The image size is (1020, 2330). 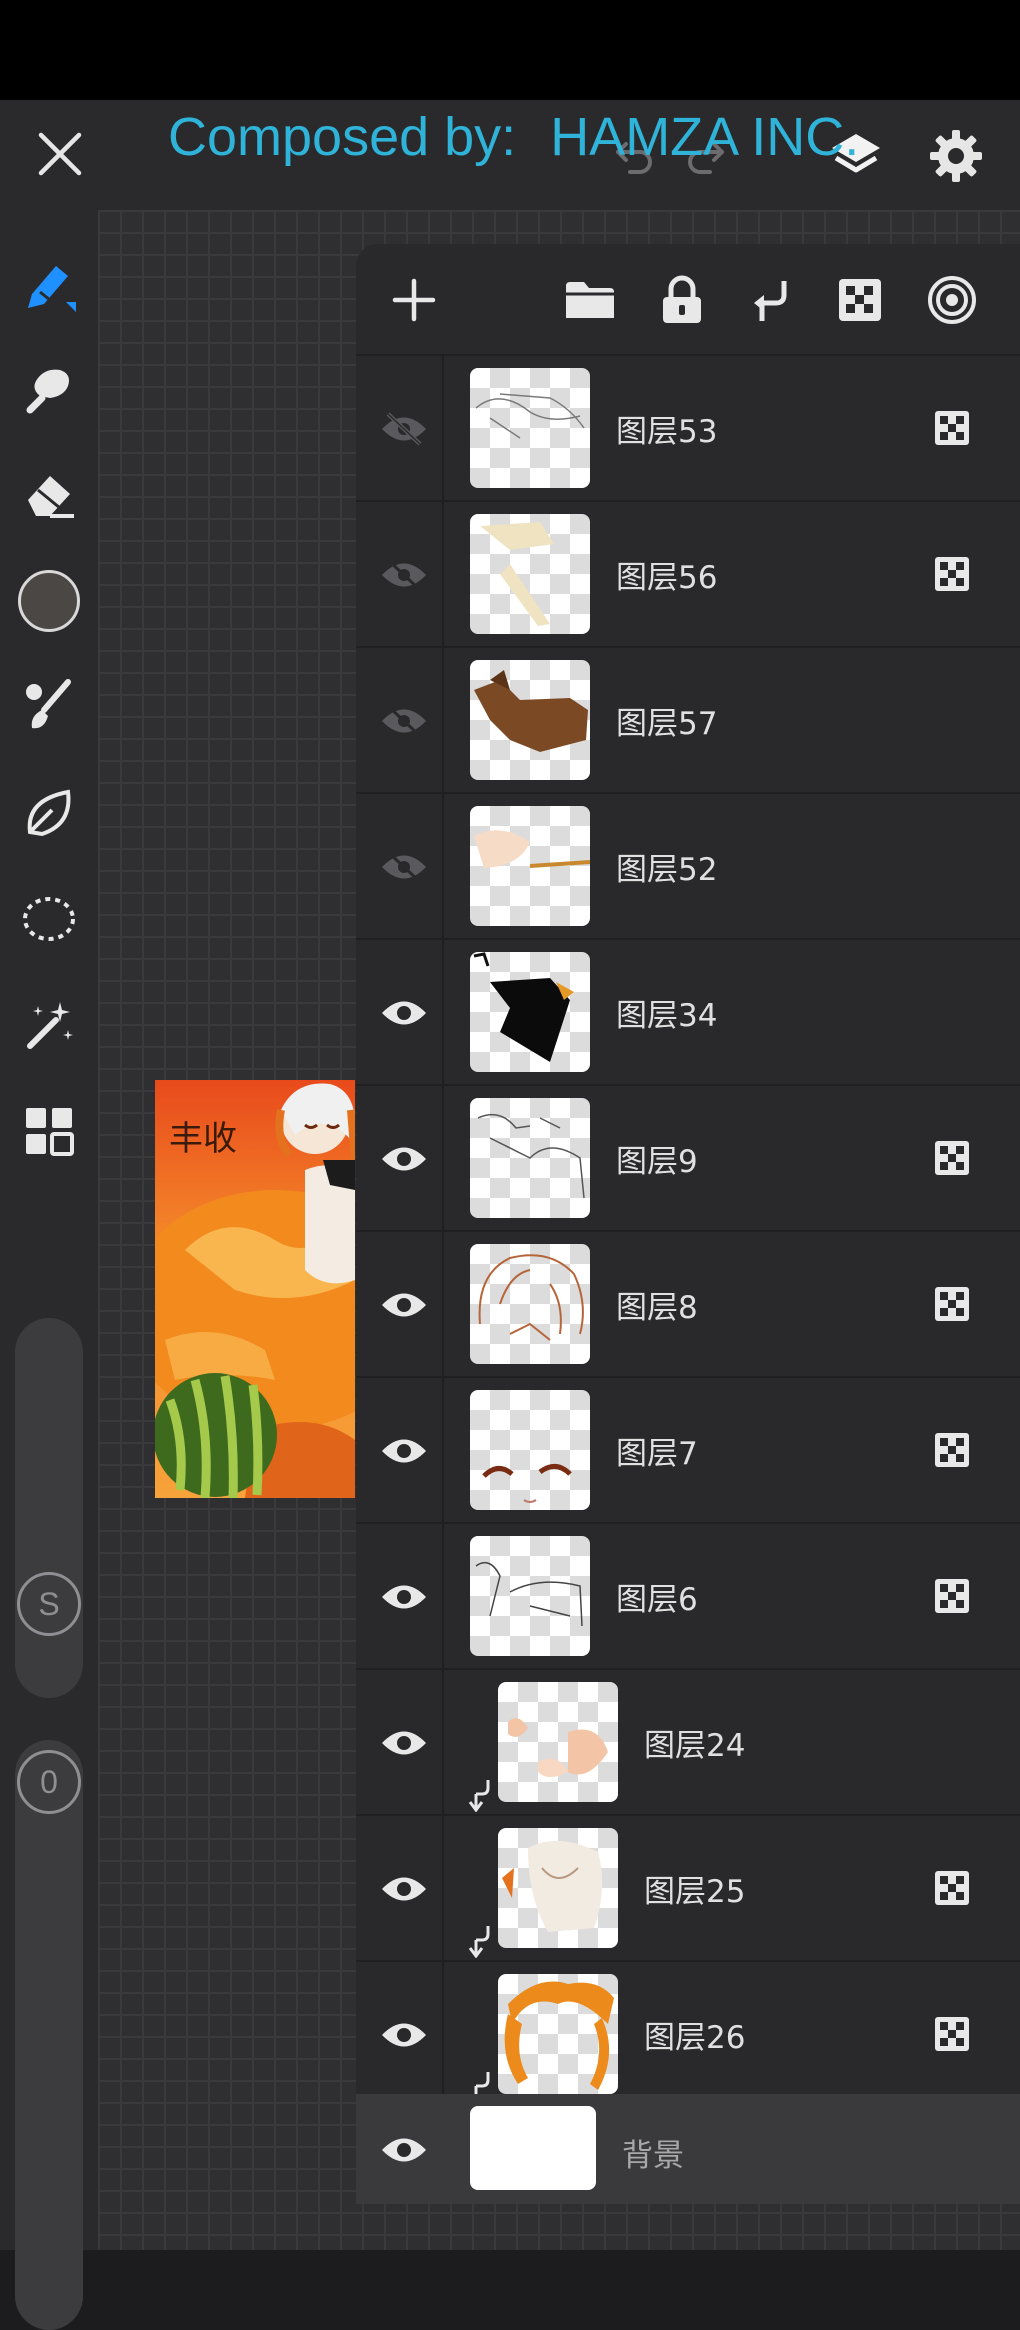 What do you see at coordinates (688, 2149) in the screenshot?
I see `background-layer-row: 背景` at bounding box center [688, 2149].